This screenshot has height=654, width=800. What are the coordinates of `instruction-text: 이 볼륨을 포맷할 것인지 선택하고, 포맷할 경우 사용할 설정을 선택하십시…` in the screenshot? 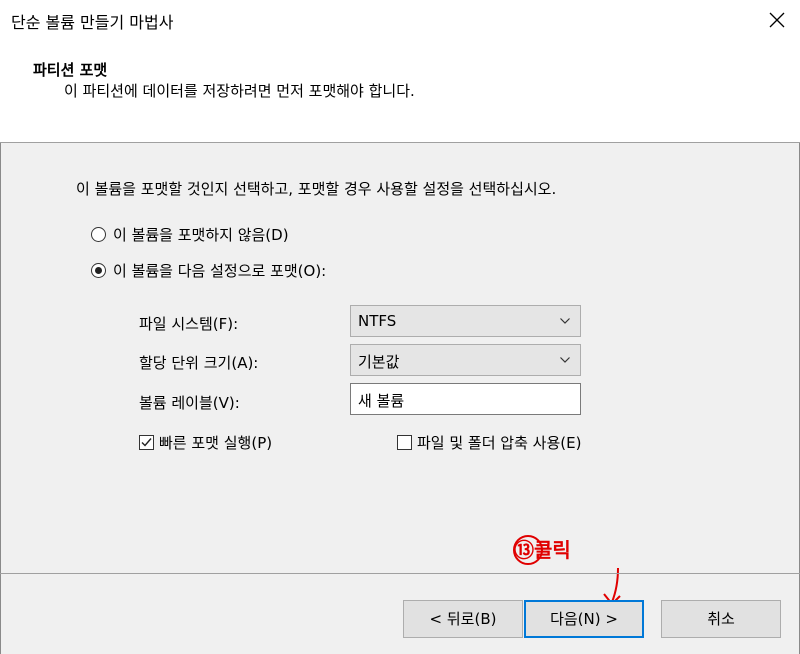 It's located at (316, 189).